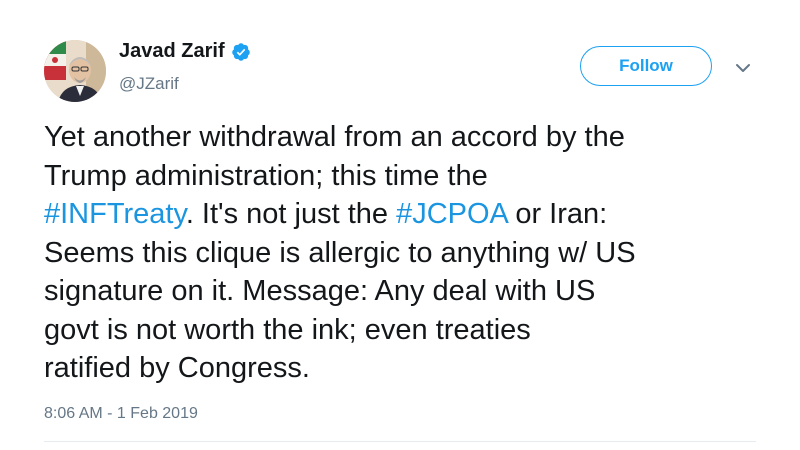 The width and height of the screenshot is (800, 450). Describe the element at coordinates (266, 175) in the screenshot. I see `tweet-text-segment: Trump administration; this time the` at that location.